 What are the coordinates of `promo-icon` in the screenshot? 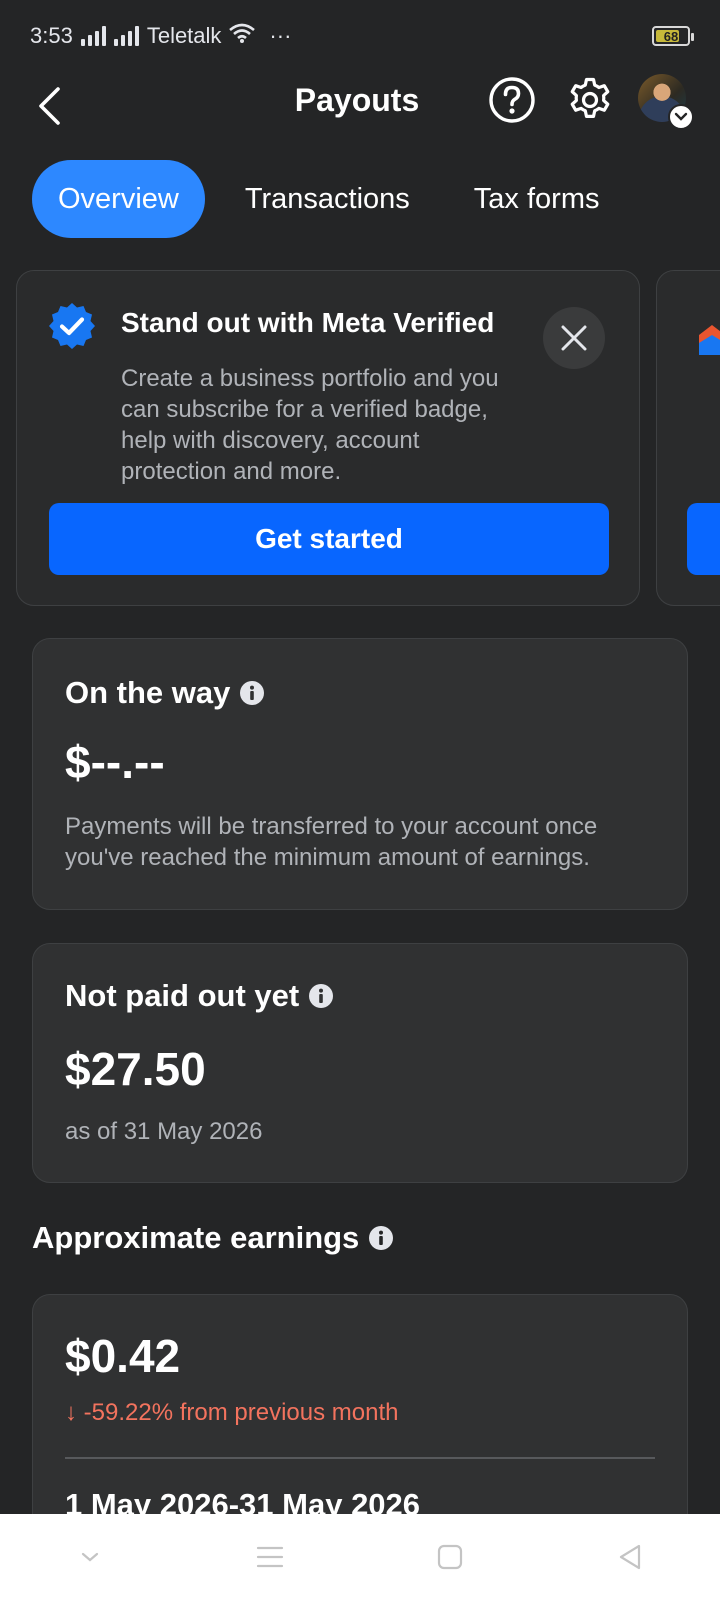 It's located at (709, 340).